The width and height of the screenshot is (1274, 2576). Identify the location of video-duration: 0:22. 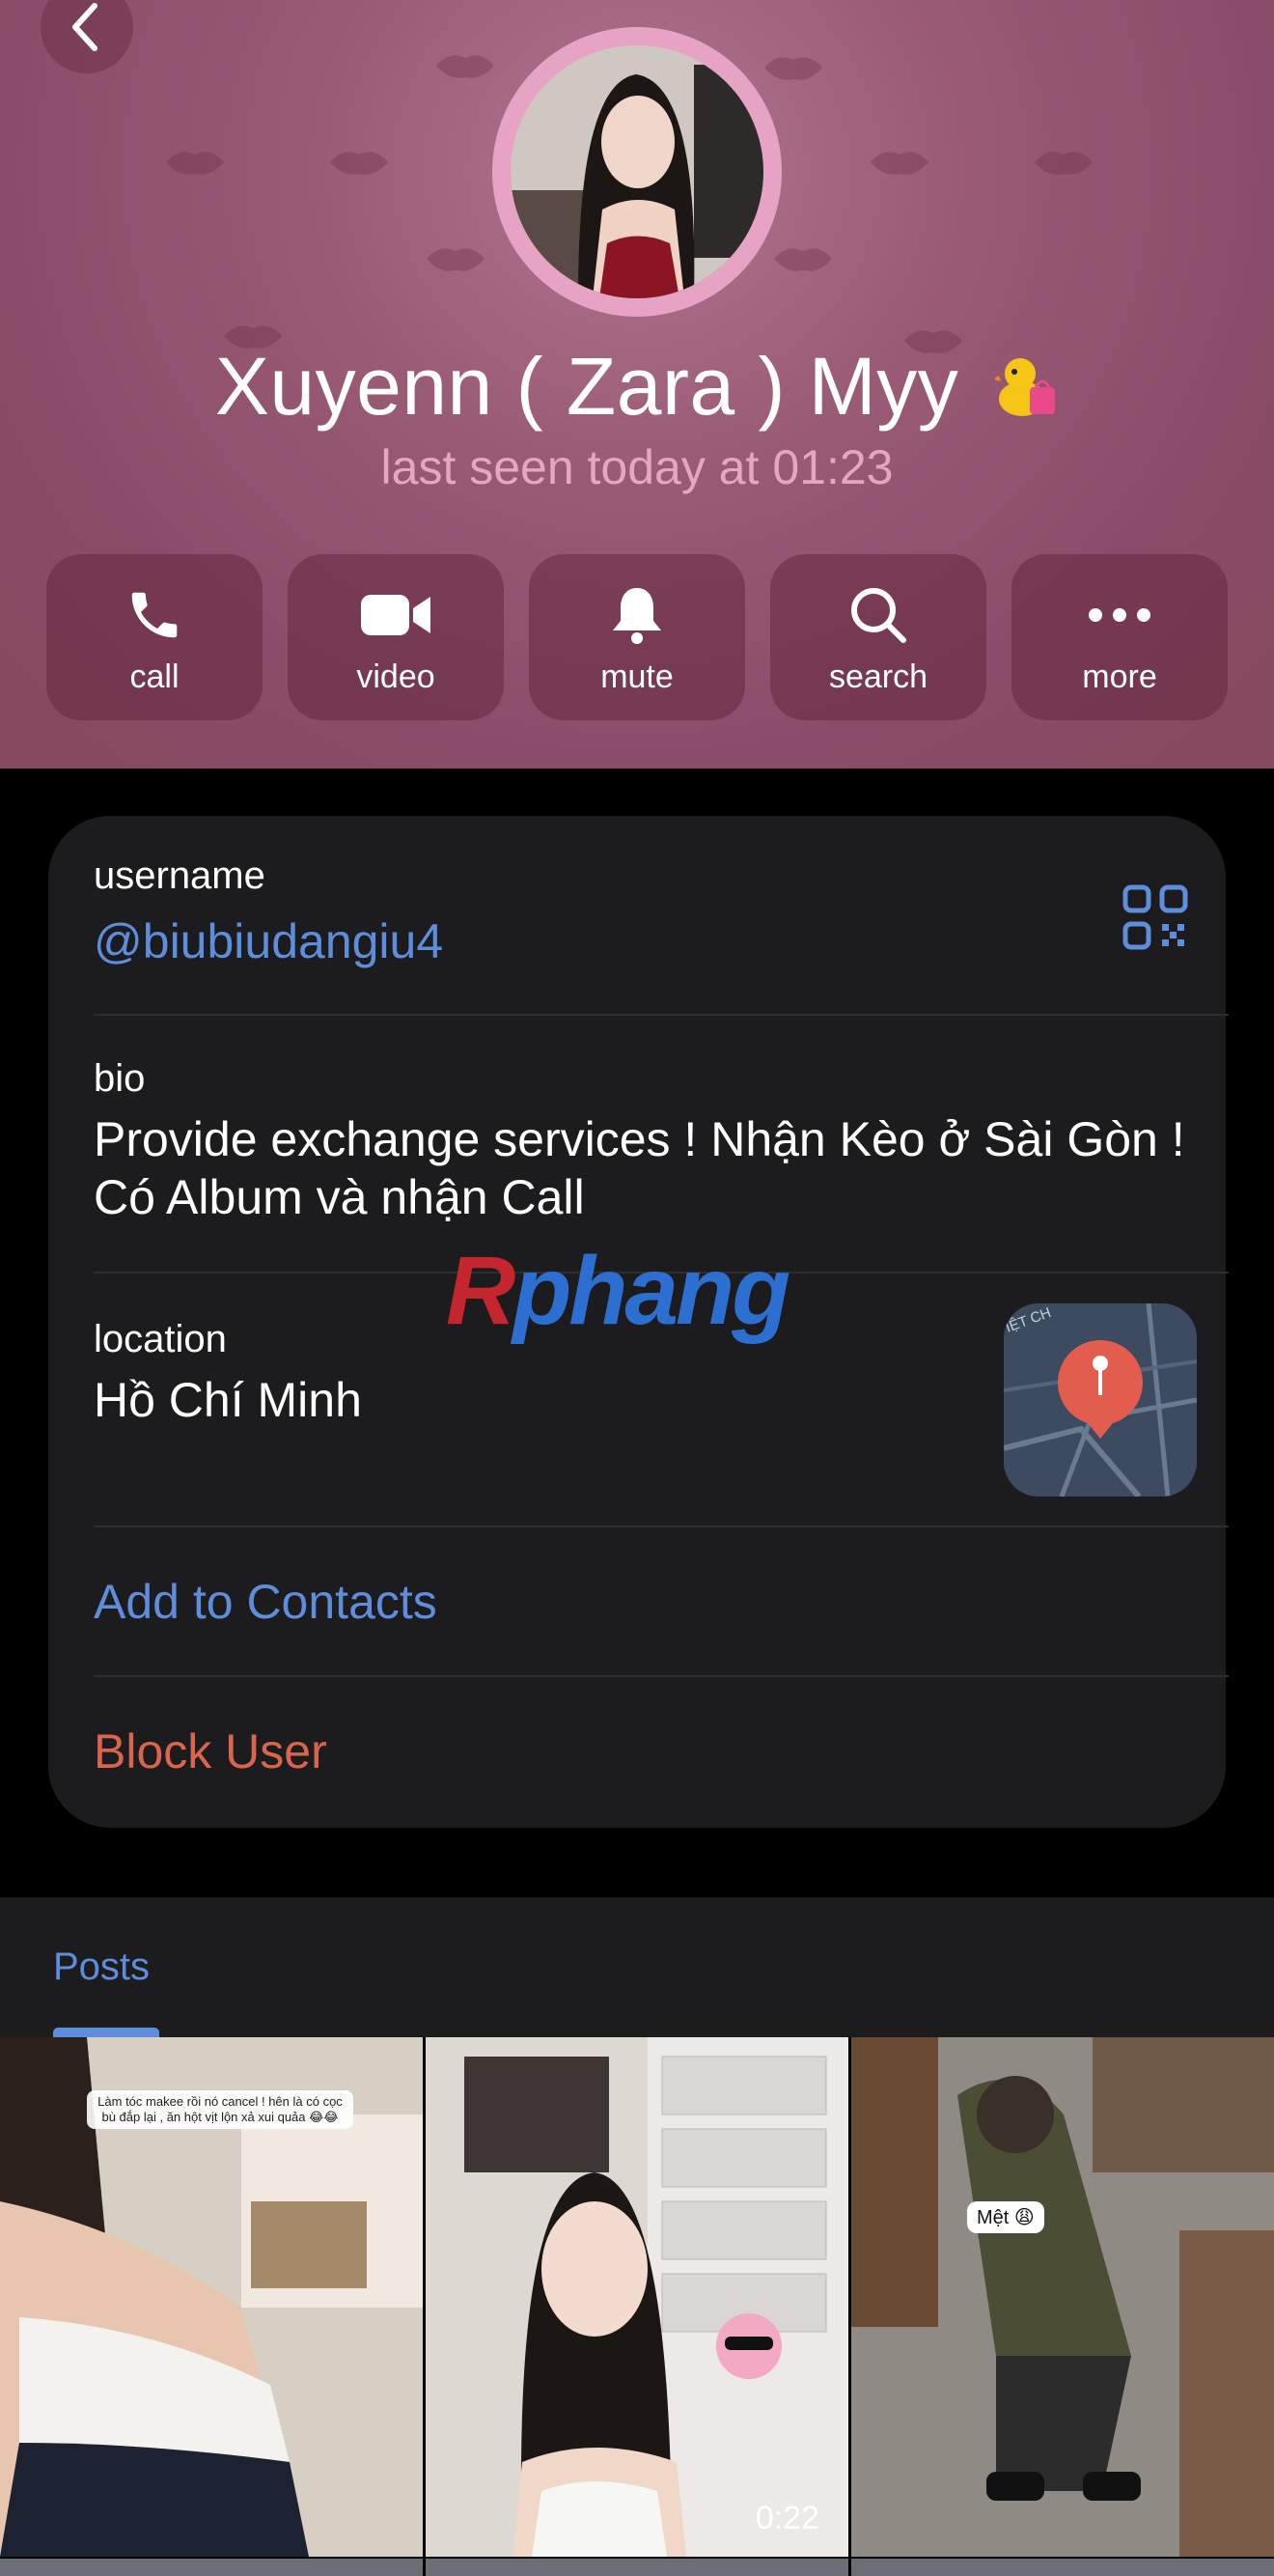
(787, 2518).